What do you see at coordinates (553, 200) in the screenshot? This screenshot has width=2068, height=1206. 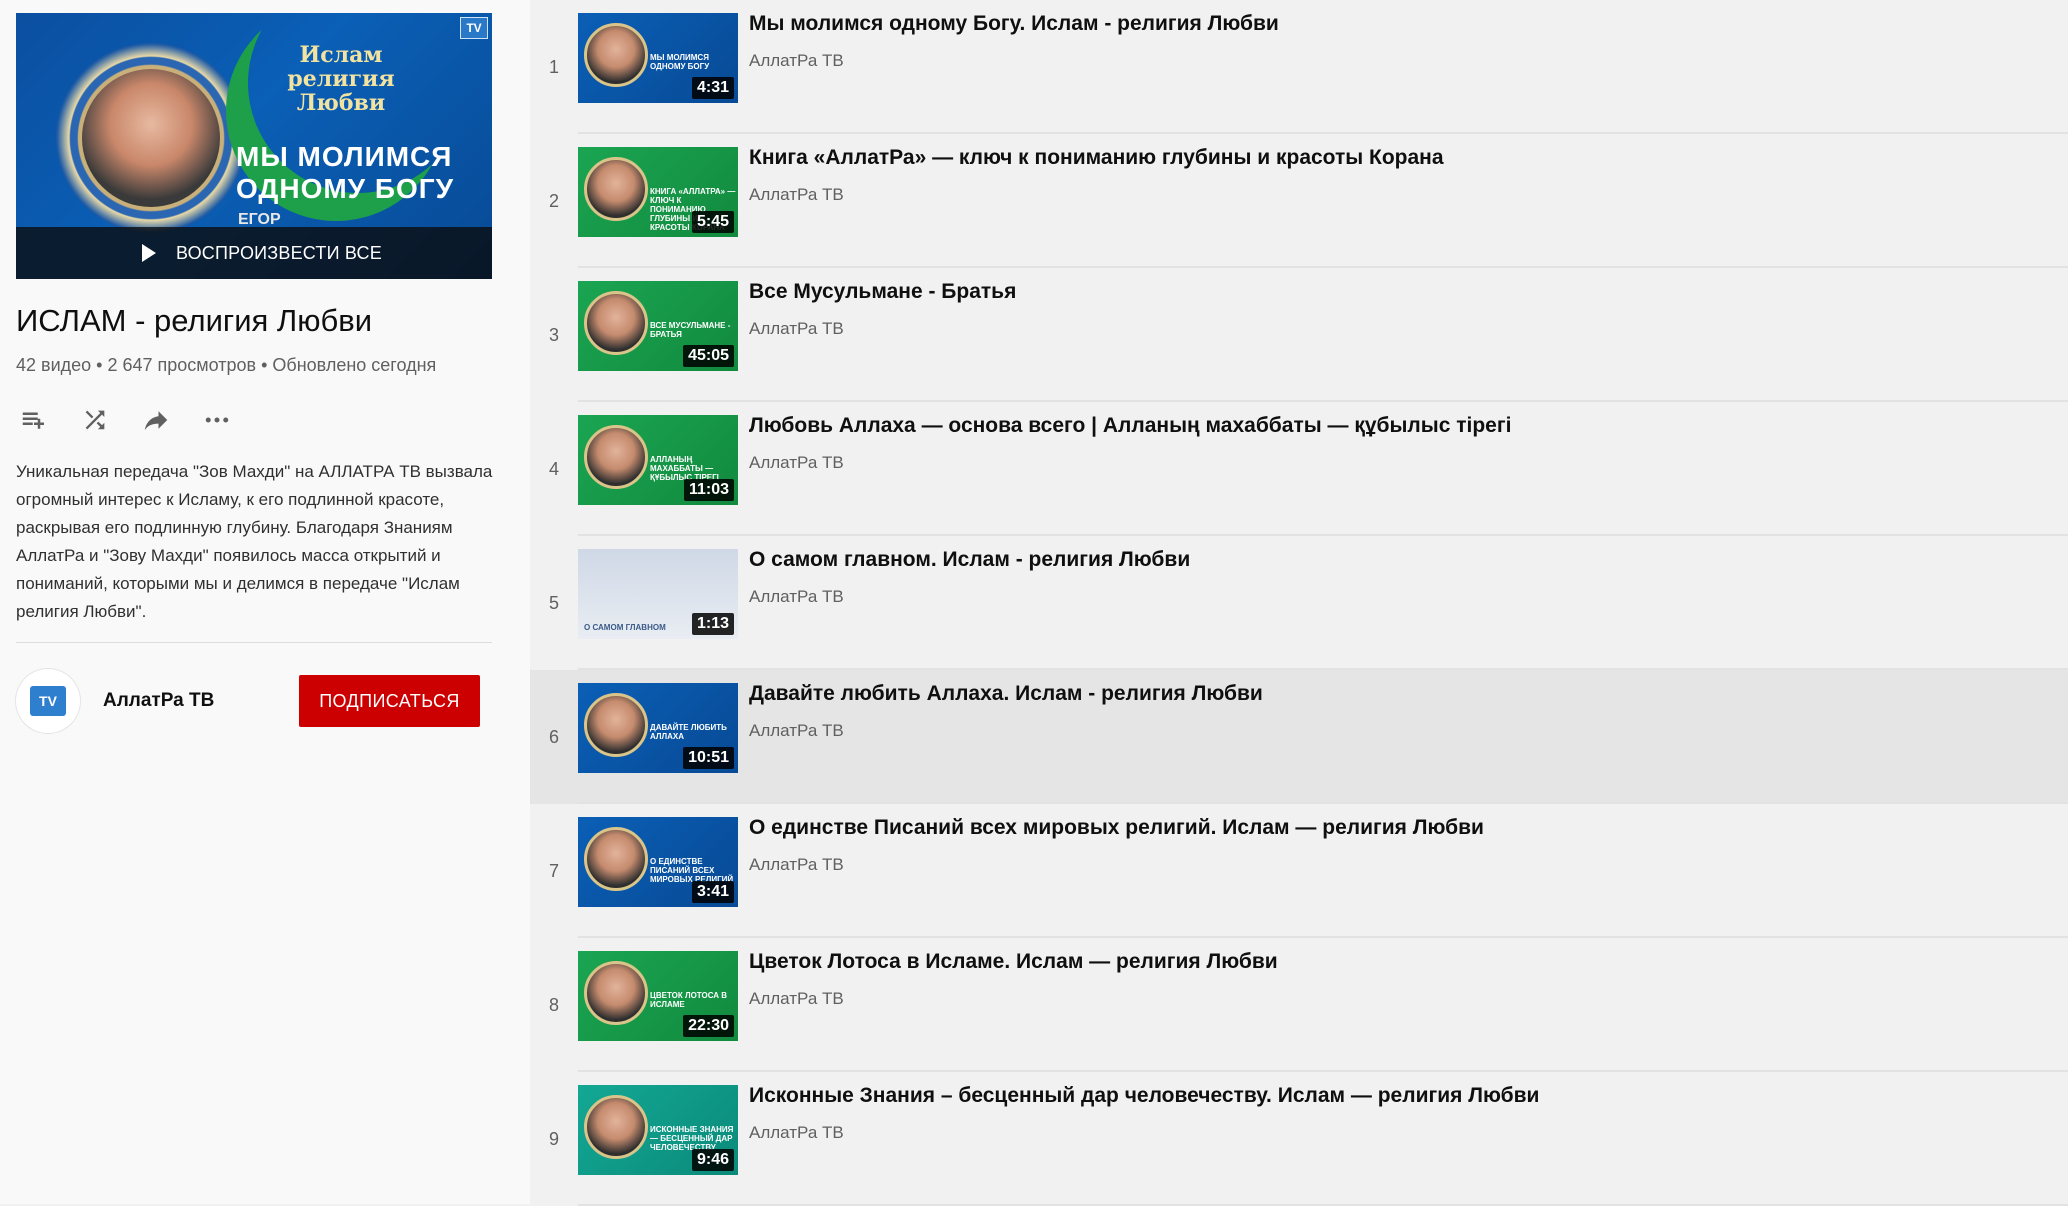 I see `row-index: 2` at bounding box center [553, 200].